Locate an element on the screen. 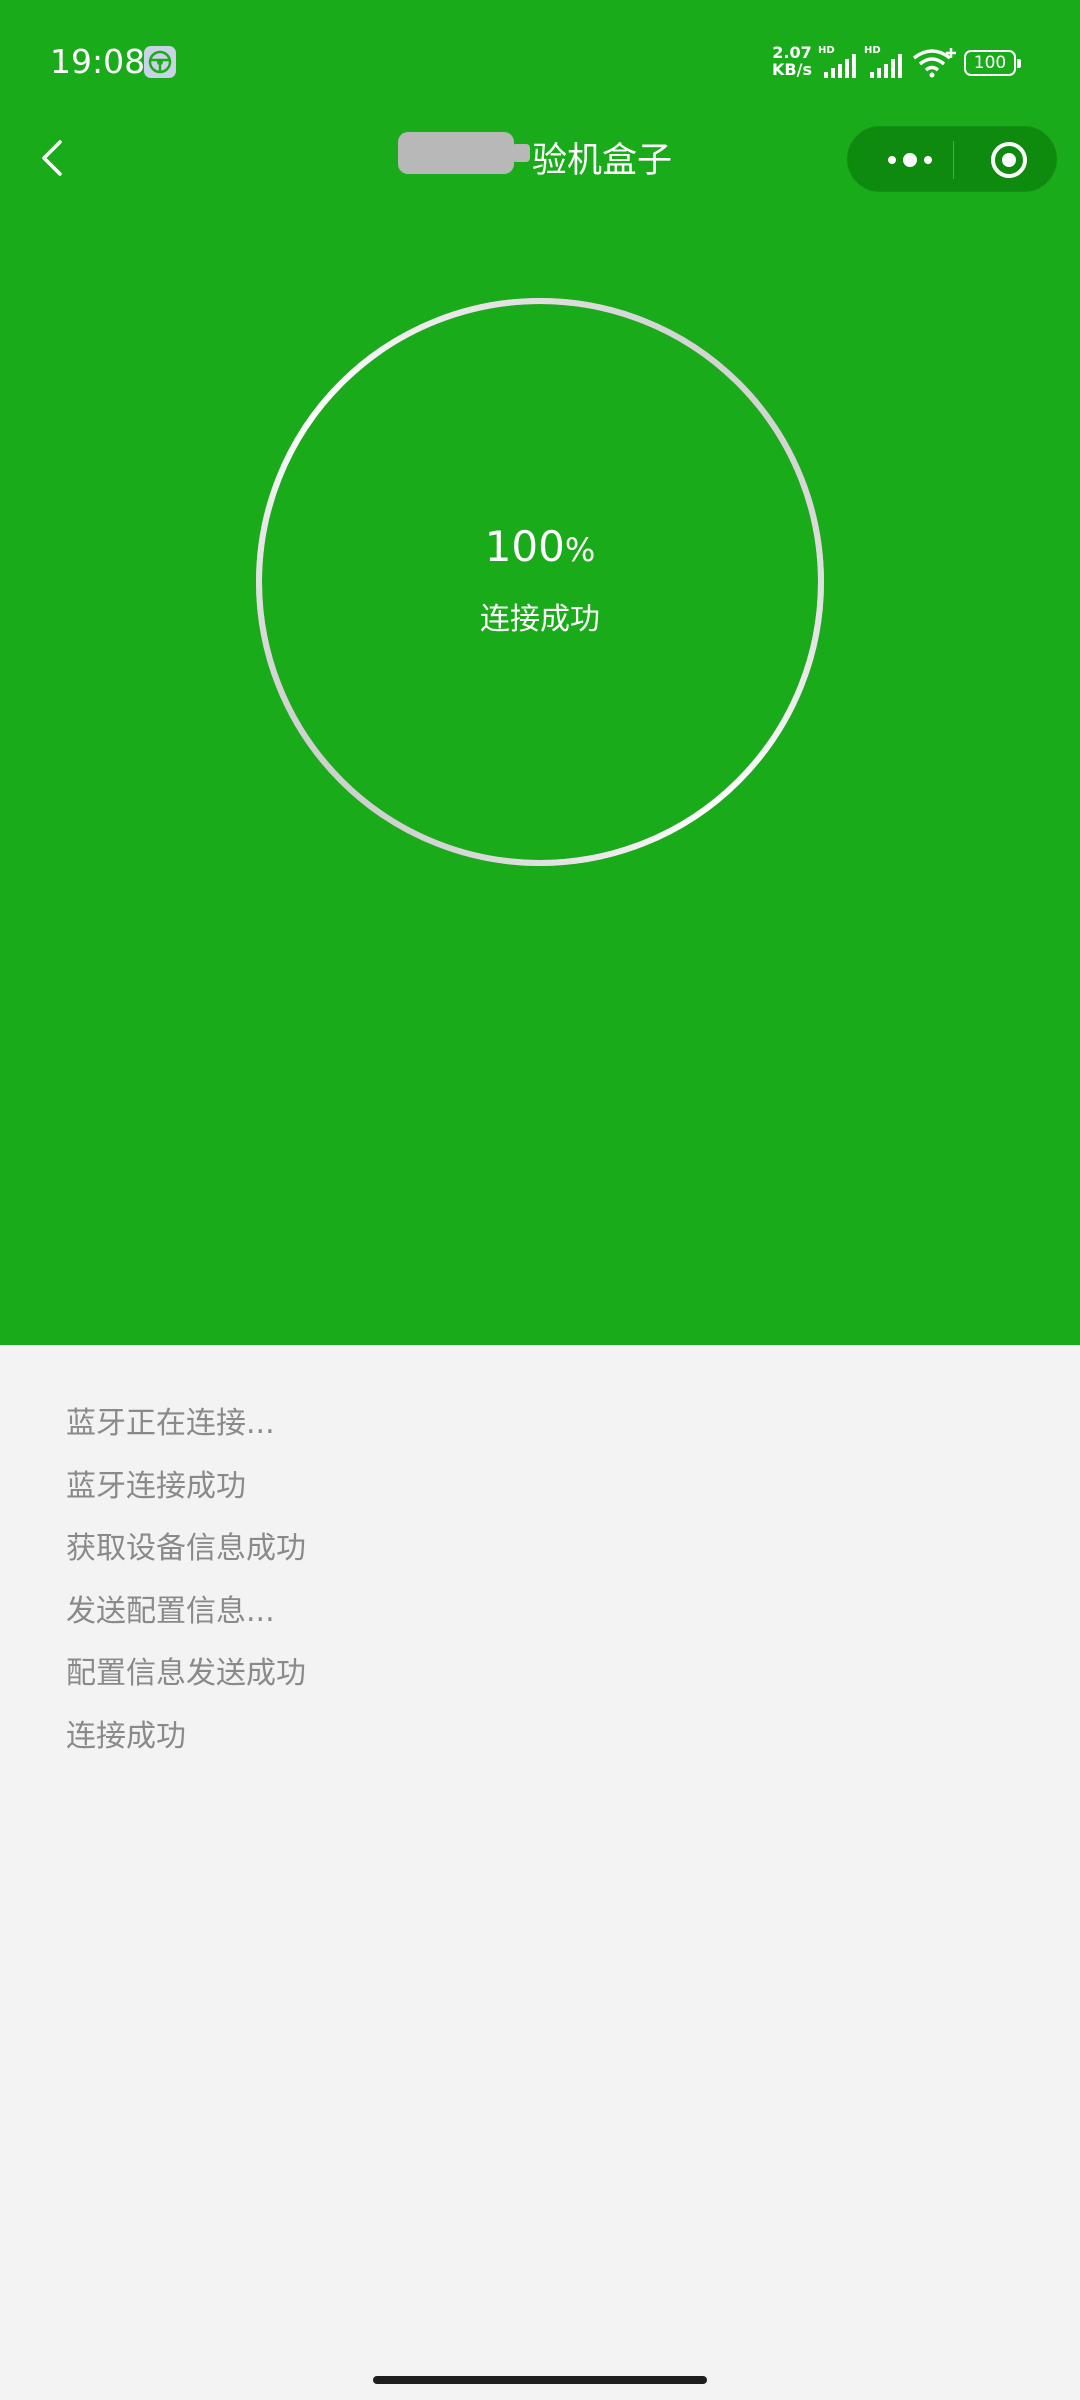 This screenshot has height=2400, width=1080. navigation-bar: 验机盒子 is located at coordinates (540, 159).